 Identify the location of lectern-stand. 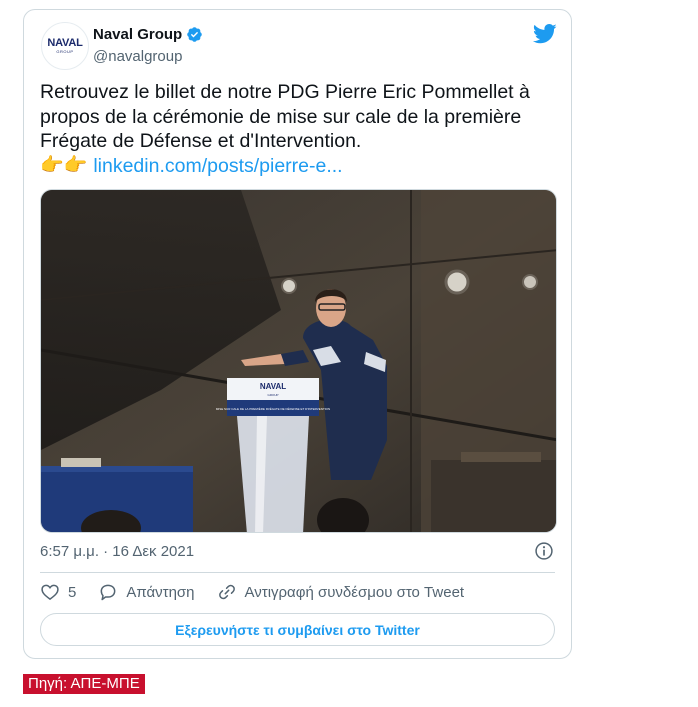
(273, 474).